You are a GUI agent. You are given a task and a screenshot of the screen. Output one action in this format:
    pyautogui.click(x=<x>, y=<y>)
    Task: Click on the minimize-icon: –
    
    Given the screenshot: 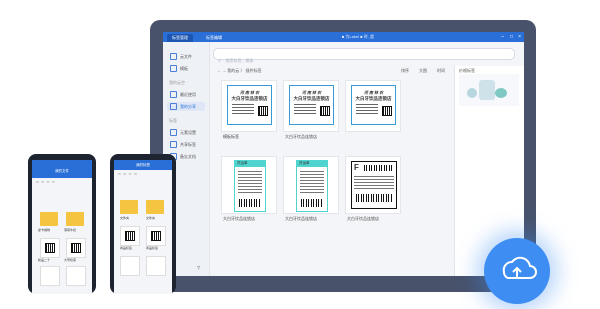 What is the action you would take?
    pyautogui.click(x=502, y=37)
    